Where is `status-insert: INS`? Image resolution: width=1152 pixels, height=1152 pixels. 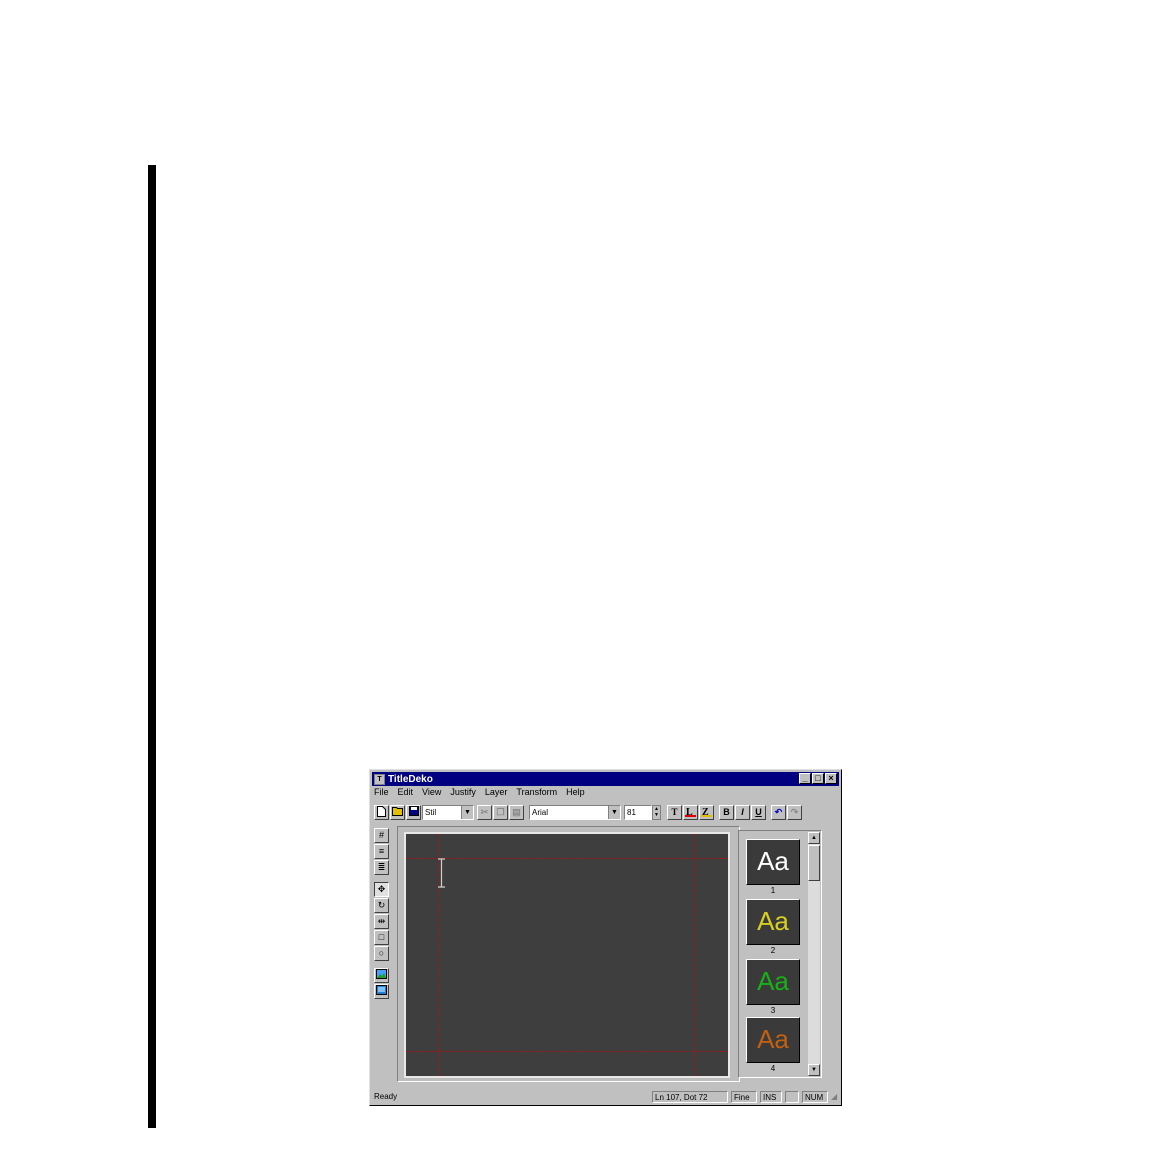
status-insert: INS is located at coordinates (771, 1097).